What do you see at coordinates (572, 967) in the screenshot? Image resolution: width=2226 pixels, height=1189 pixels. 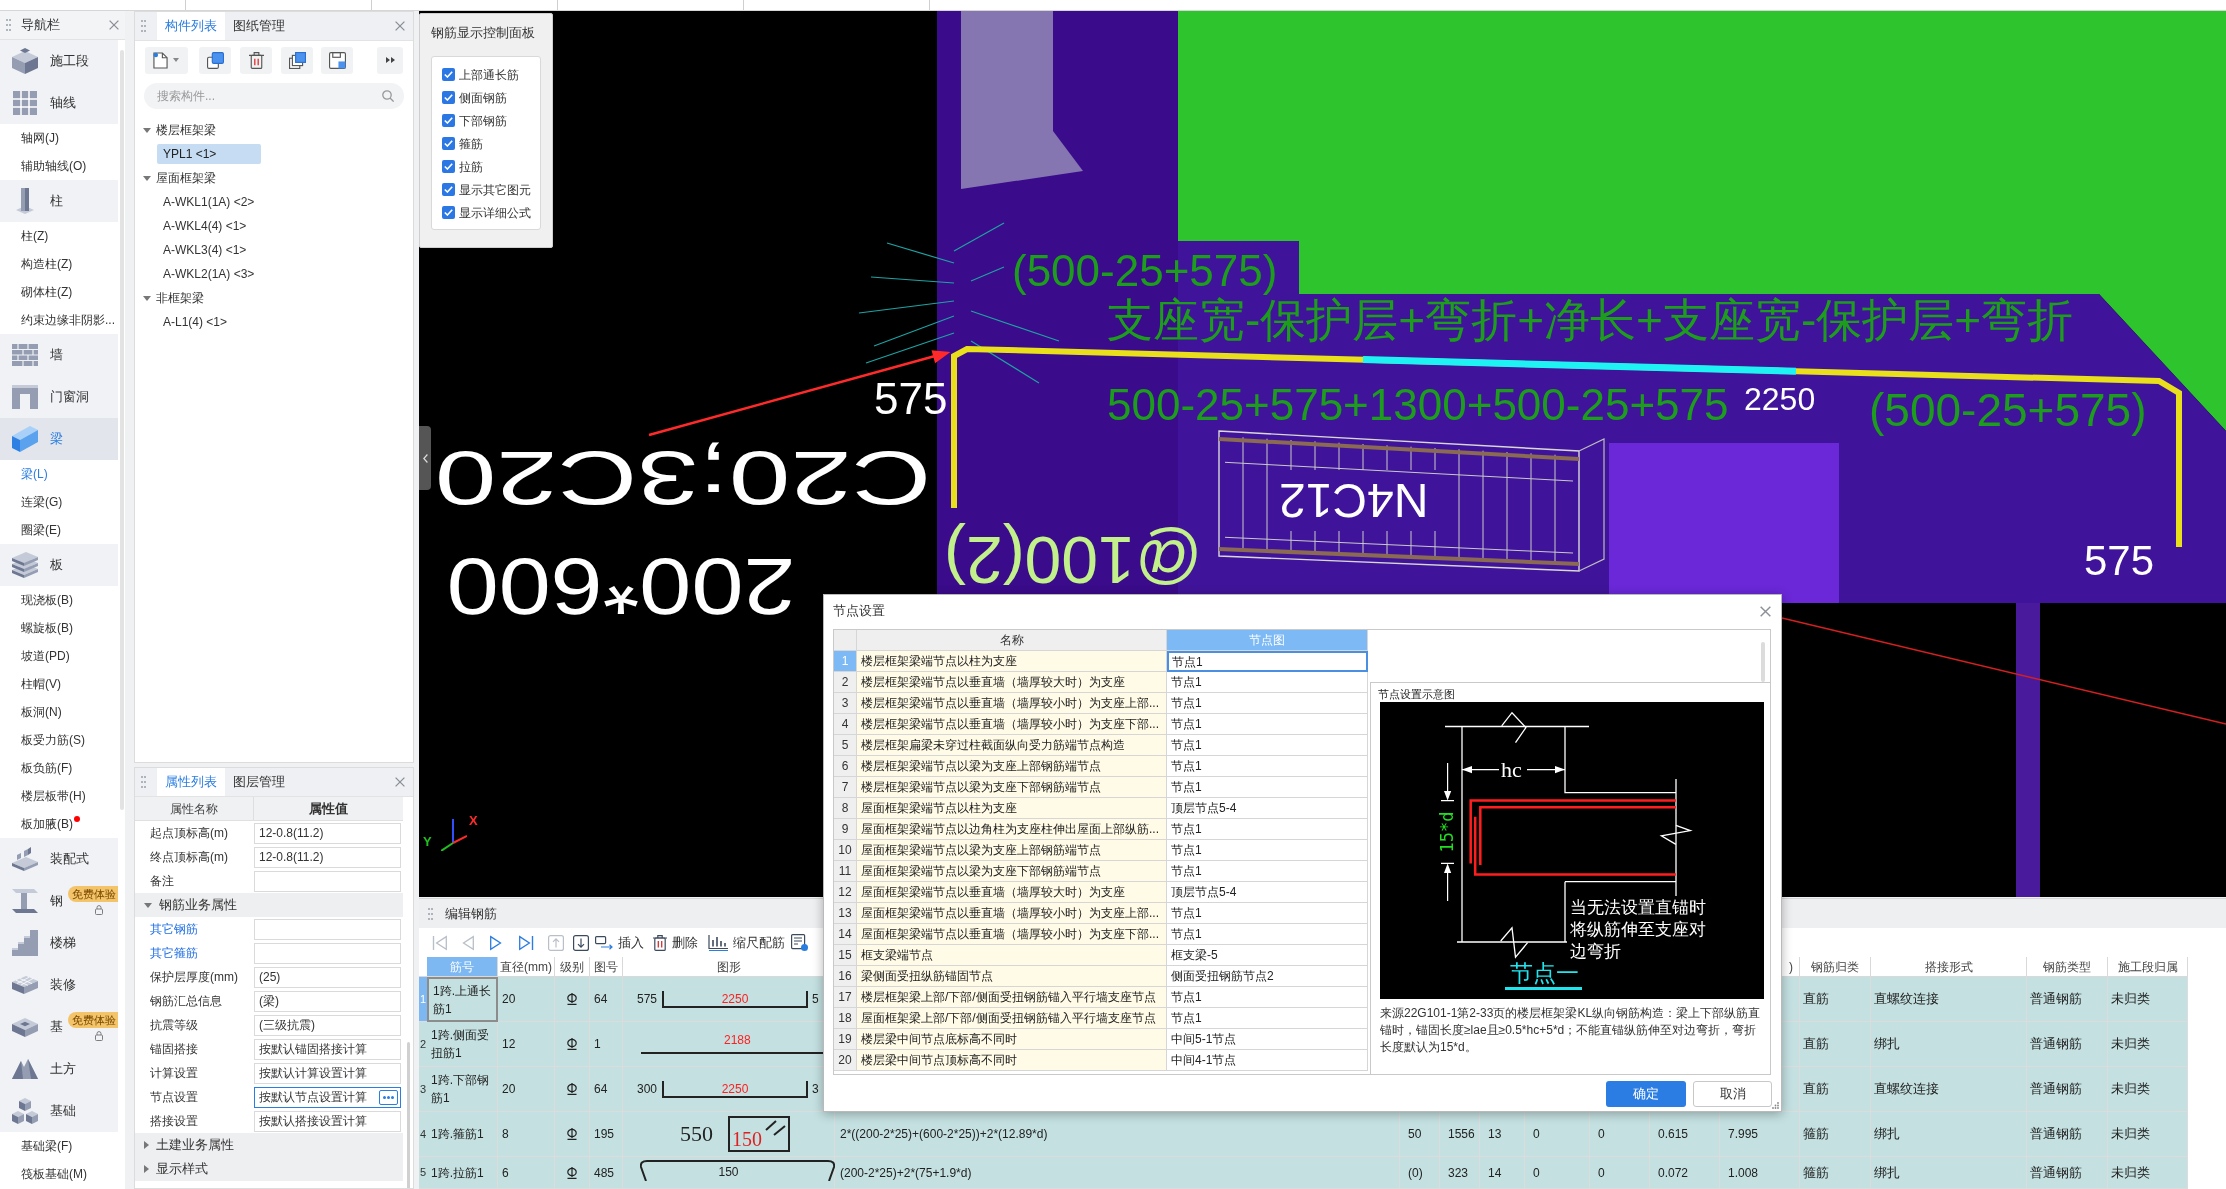 I see `column-header: 级别` at bounding box center [572, 967].